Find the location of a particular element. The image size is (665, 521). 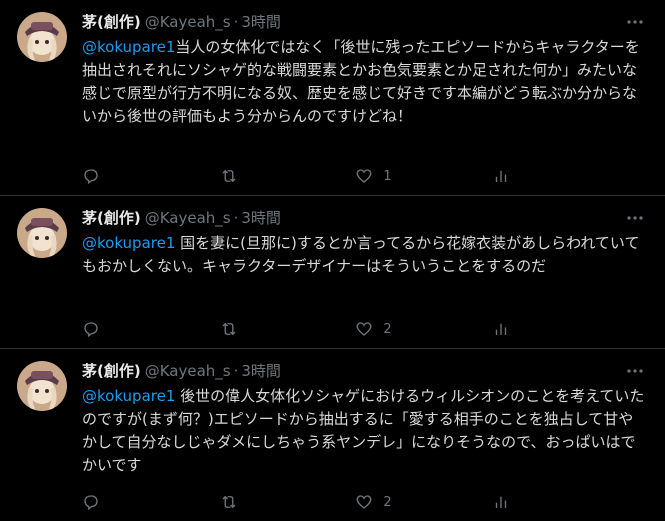

like-count: 1 is located at coordinates (387, 176).